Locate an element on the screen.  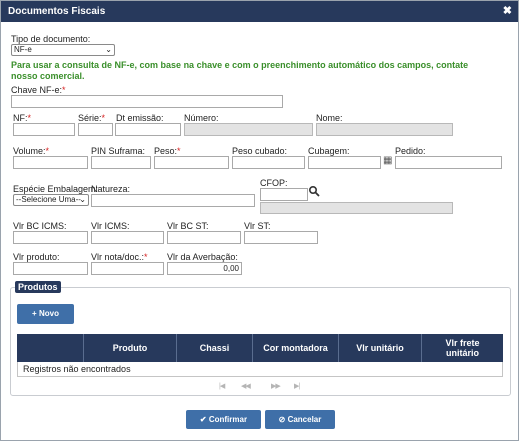
pin-suframa-input is located at coordinates (121, 162).